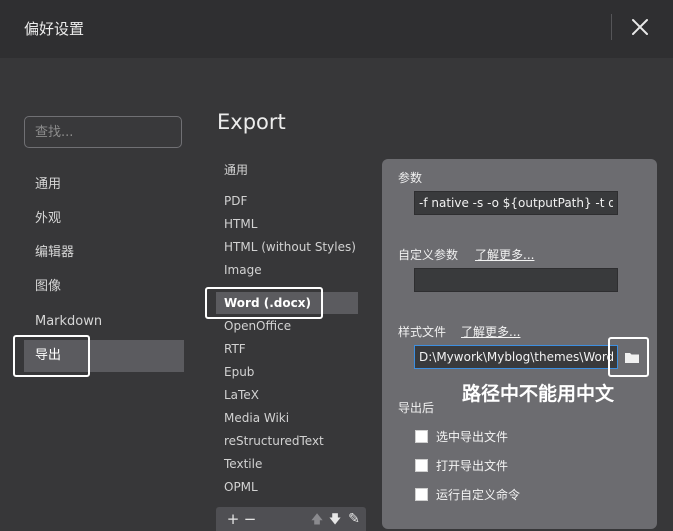 Image resolution: width=673 pixels, height=531 pixels. I want to click on custom-params-field, so click(516, 280).